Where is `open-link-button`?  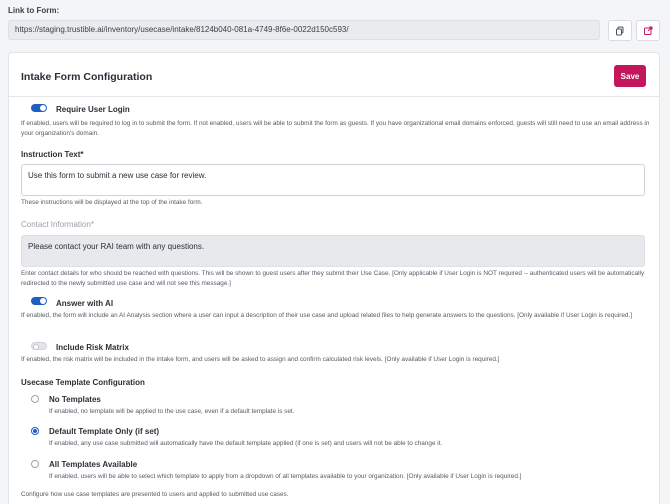
open-link-button is located at coordinates (648, 30).